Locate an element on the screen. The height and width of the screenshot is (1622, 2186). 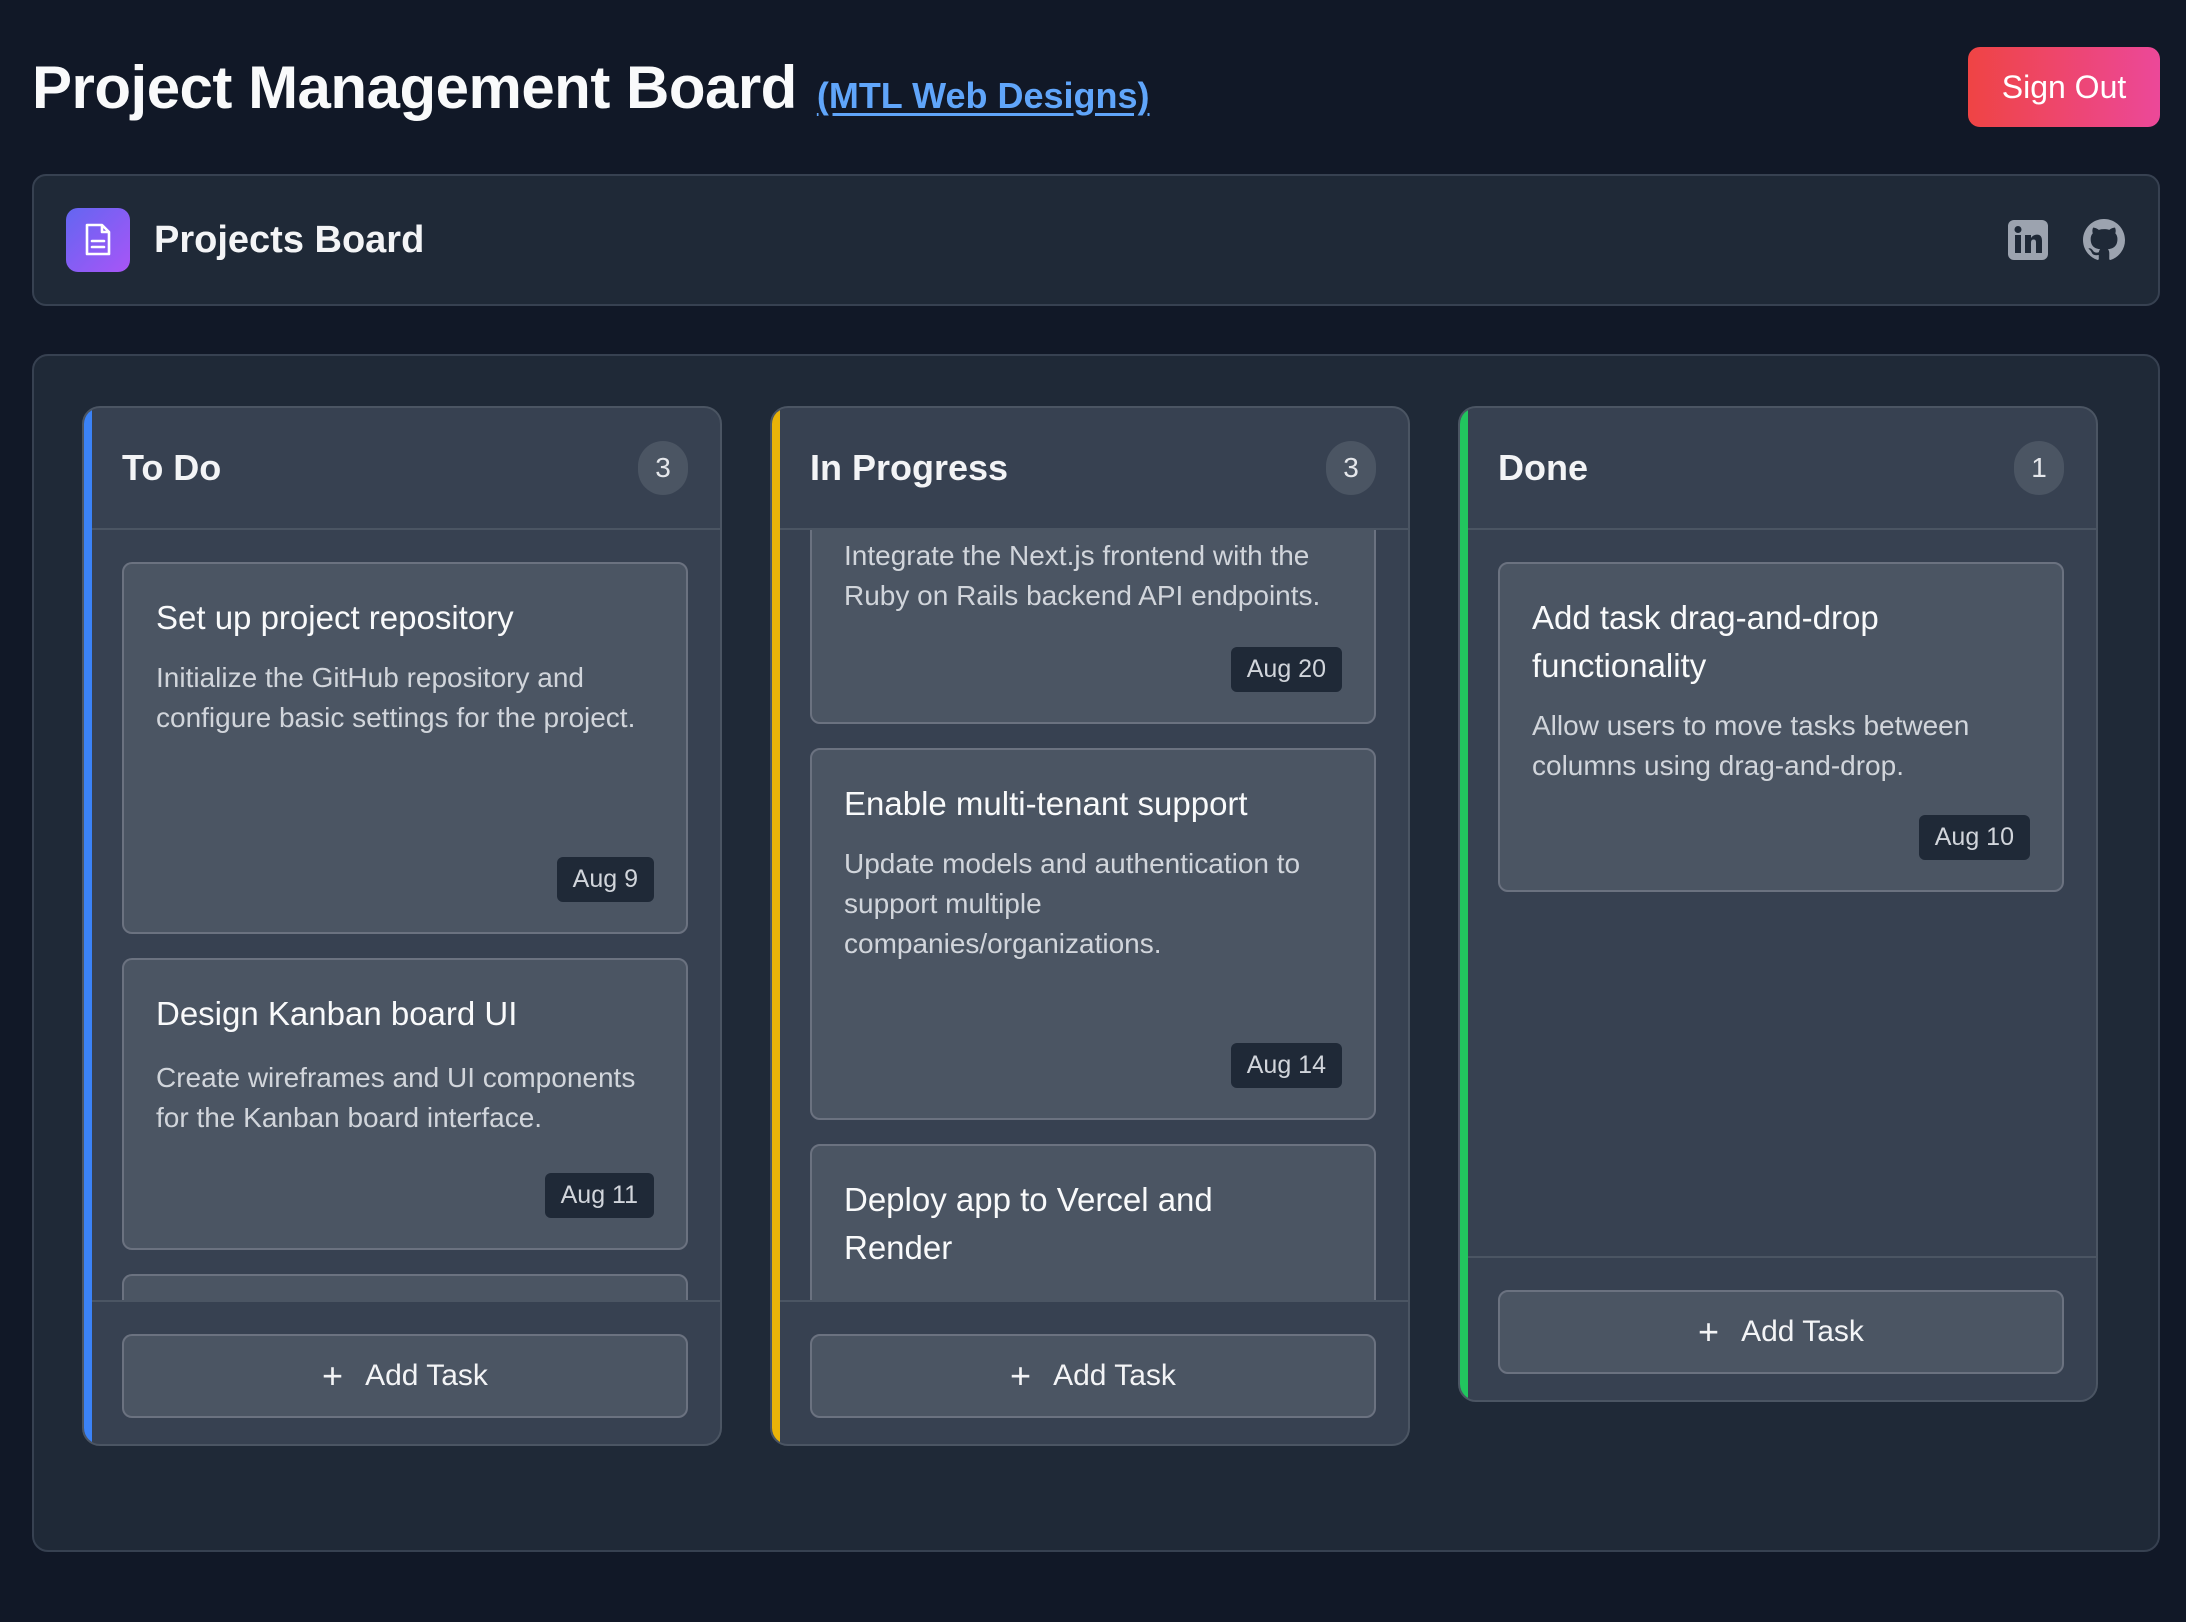
task-date-badge: Aug 9 is located at coordinates (605, 879).